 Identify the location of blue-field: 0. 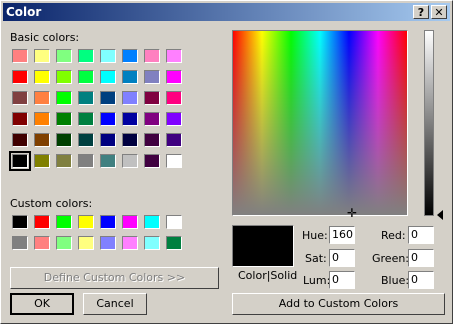
(421, 280).